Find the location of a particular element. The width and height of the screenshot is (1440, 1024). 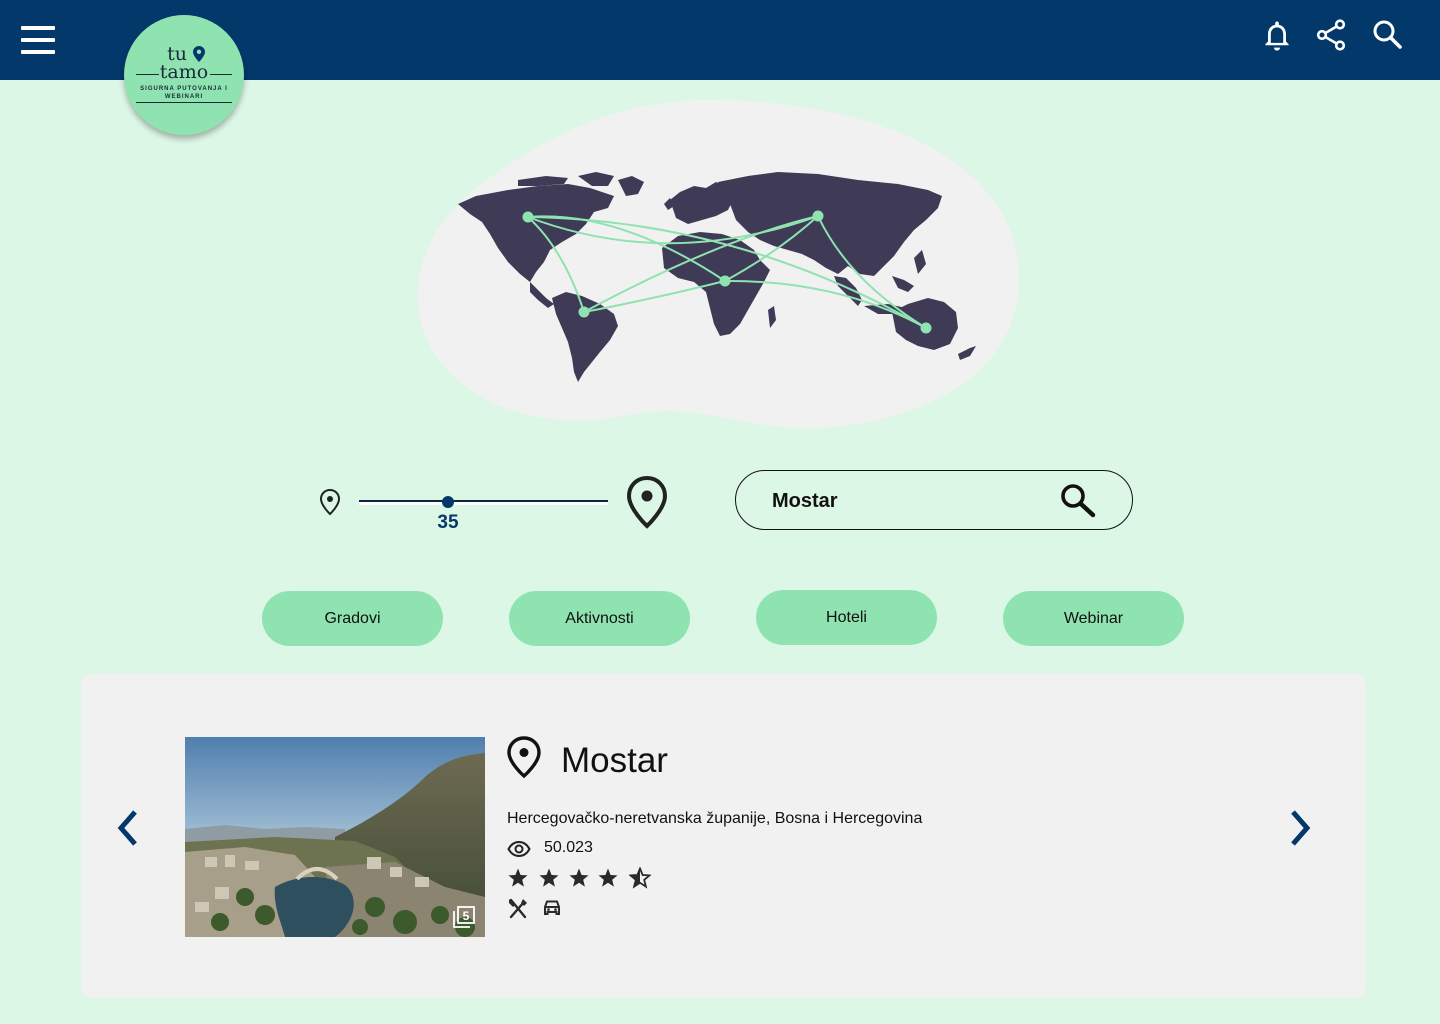

location-small-icon is located at coordinates (330, 502).